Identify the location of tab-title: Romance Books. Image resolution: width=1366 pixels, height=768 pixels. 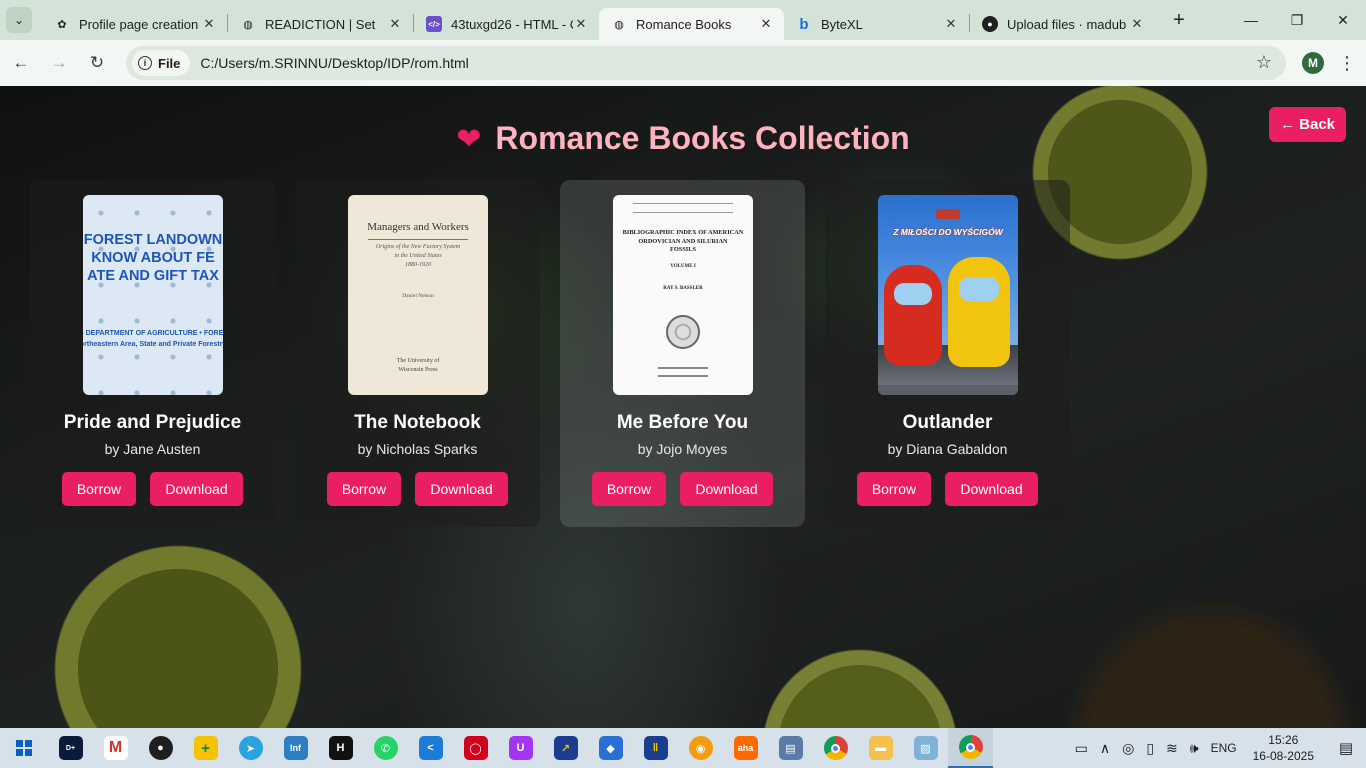
(684, 24).